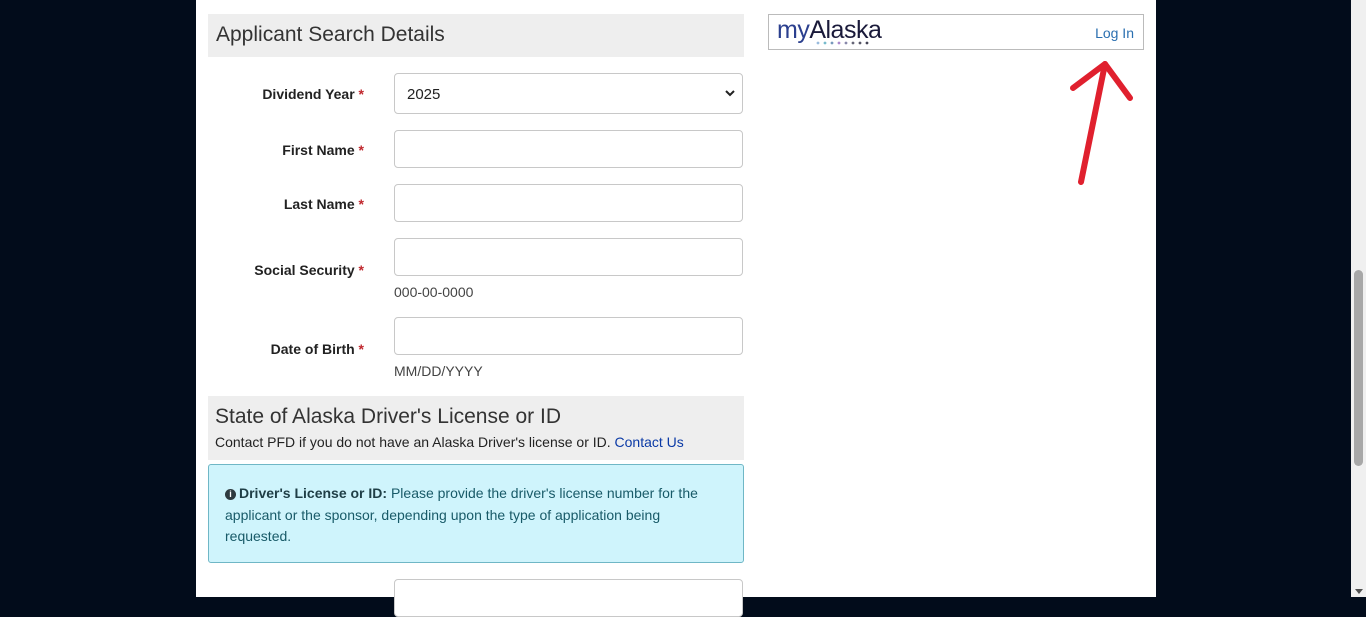 The height and width of the screenshot is (617, 1366). Describe the element at coordinates (730, 93) in the screenshot. I see `chevron-down-icon` at that location.